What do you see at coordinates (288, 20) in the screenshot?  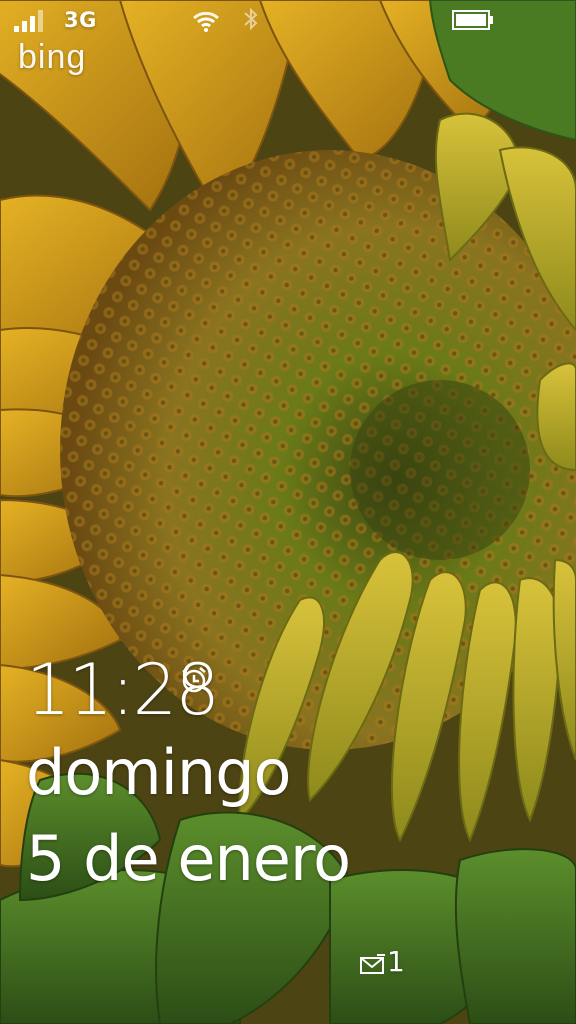 I see `status-bar: 3G` at bounding box center [288, 20].